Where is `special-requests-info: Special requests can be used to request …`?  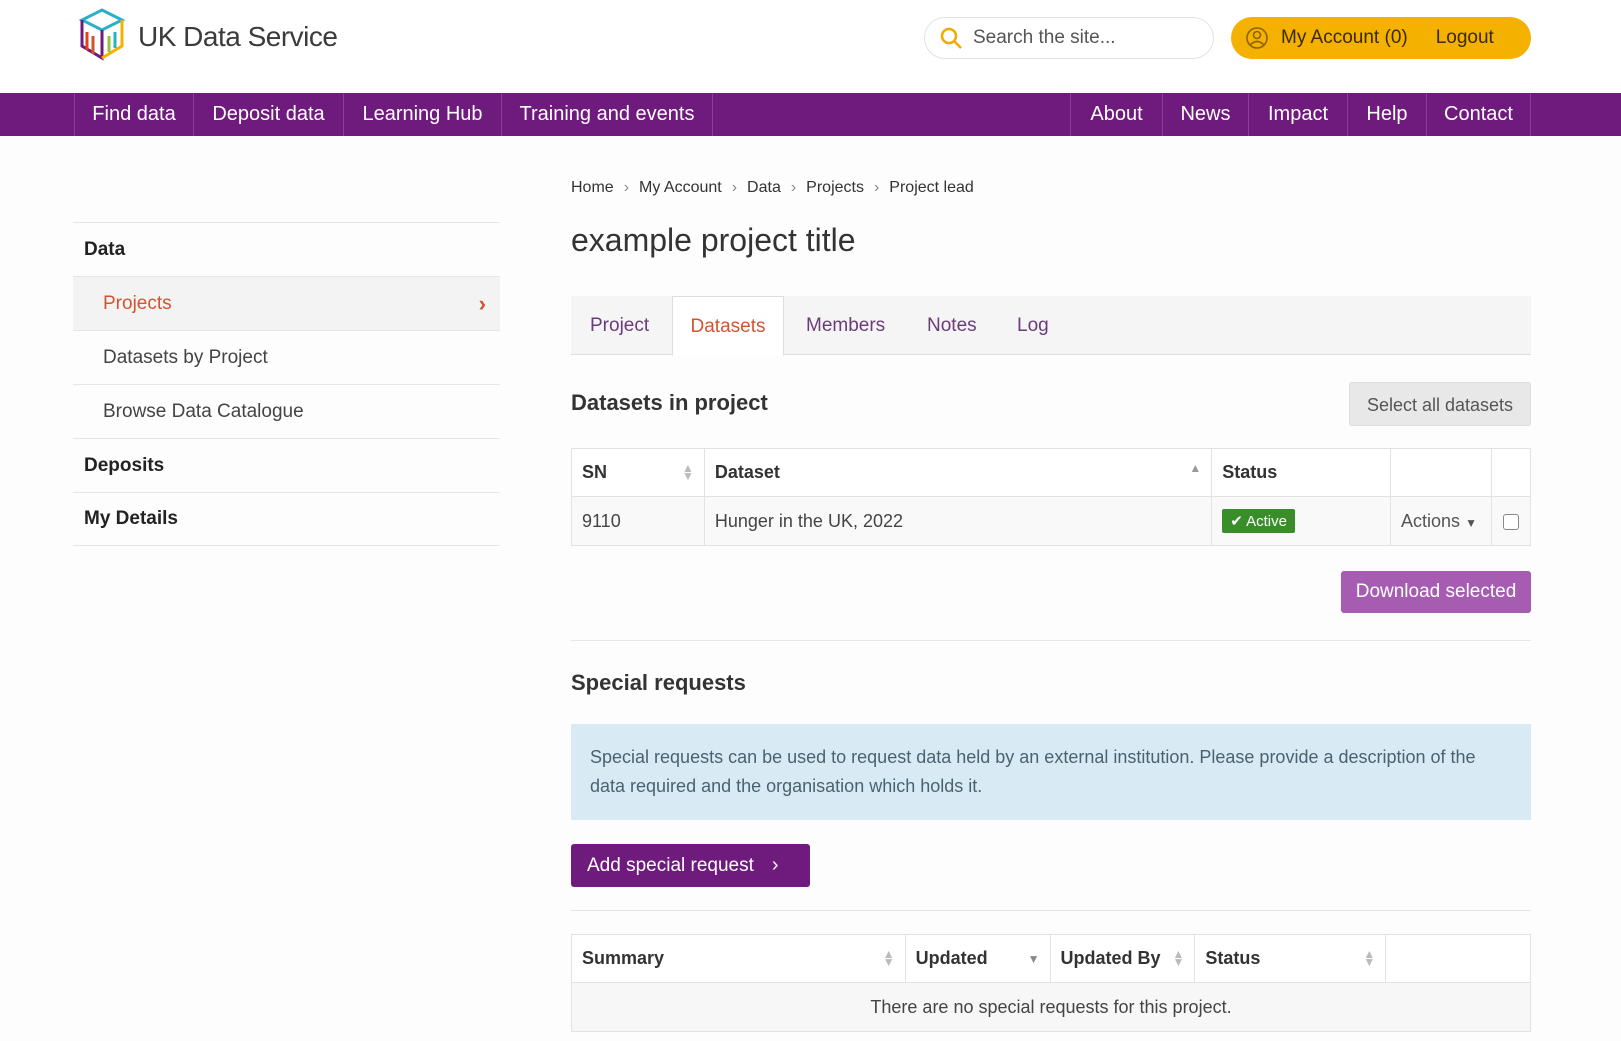 special-requests-info: Special requests can be used to request … is located at coordinates (1051, 772).